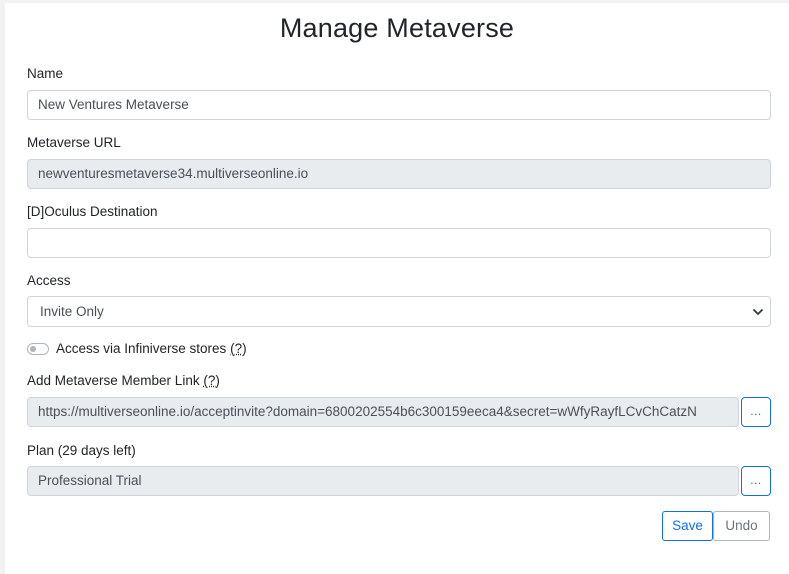 This screenshot has height=574, width=789. What do you see at coordinates (383, 481) in the screenshot?
I see `plan-field: Professional Trial` at bounding box center [383, 481].